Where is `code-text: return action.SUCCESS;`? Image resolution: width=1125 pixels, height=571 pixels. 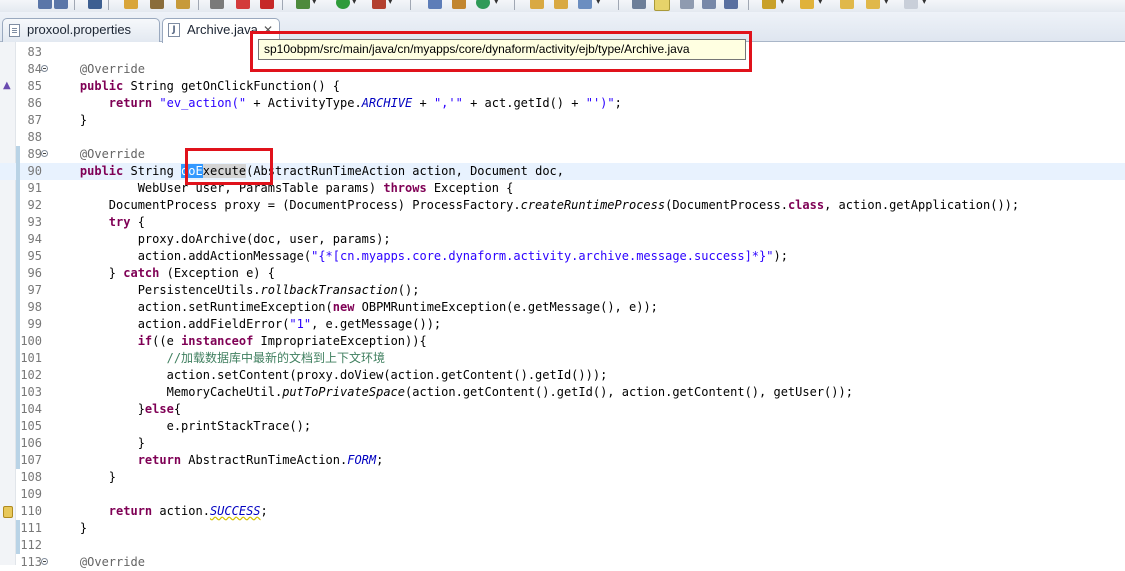
code-text: return action.SUCCESS; is located at coordinates (159, 511).